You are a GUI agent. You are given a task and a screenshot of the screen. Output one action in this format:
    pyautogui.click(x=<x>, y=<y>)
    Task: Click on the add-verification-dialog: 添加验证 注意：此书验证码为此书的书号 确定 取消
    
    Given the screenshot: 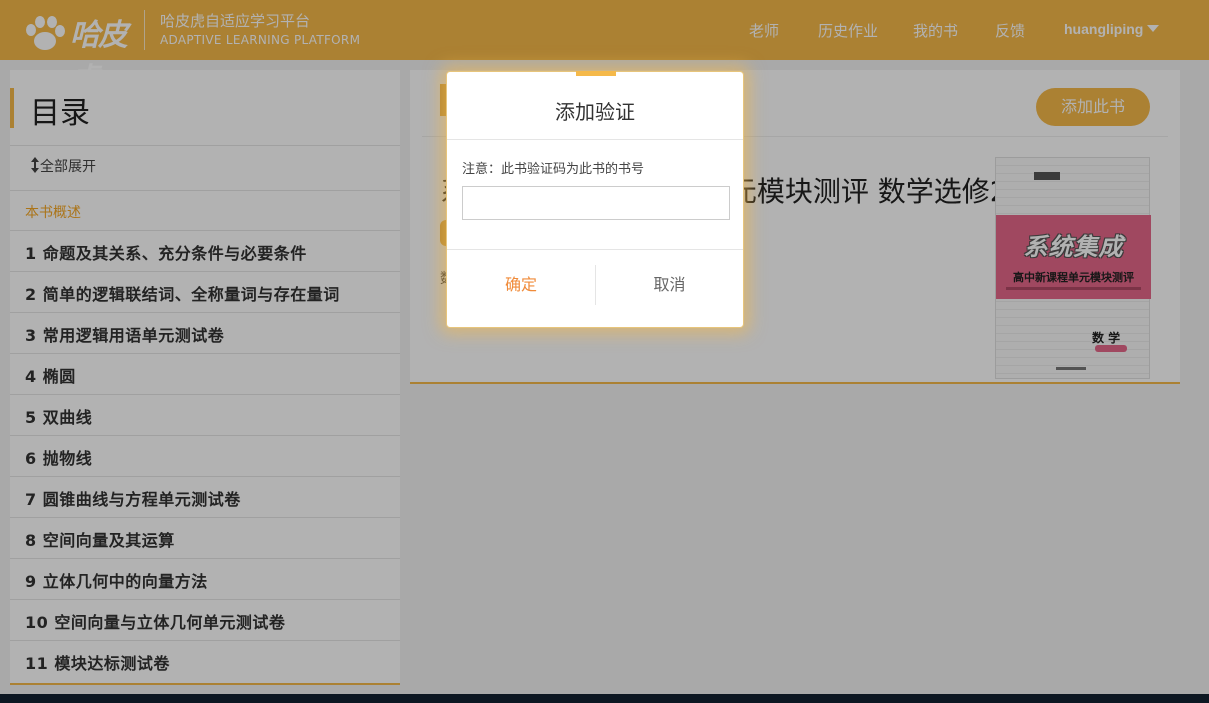 What is the action you would take?
    pyautogui.click(x=595, y=199)
    